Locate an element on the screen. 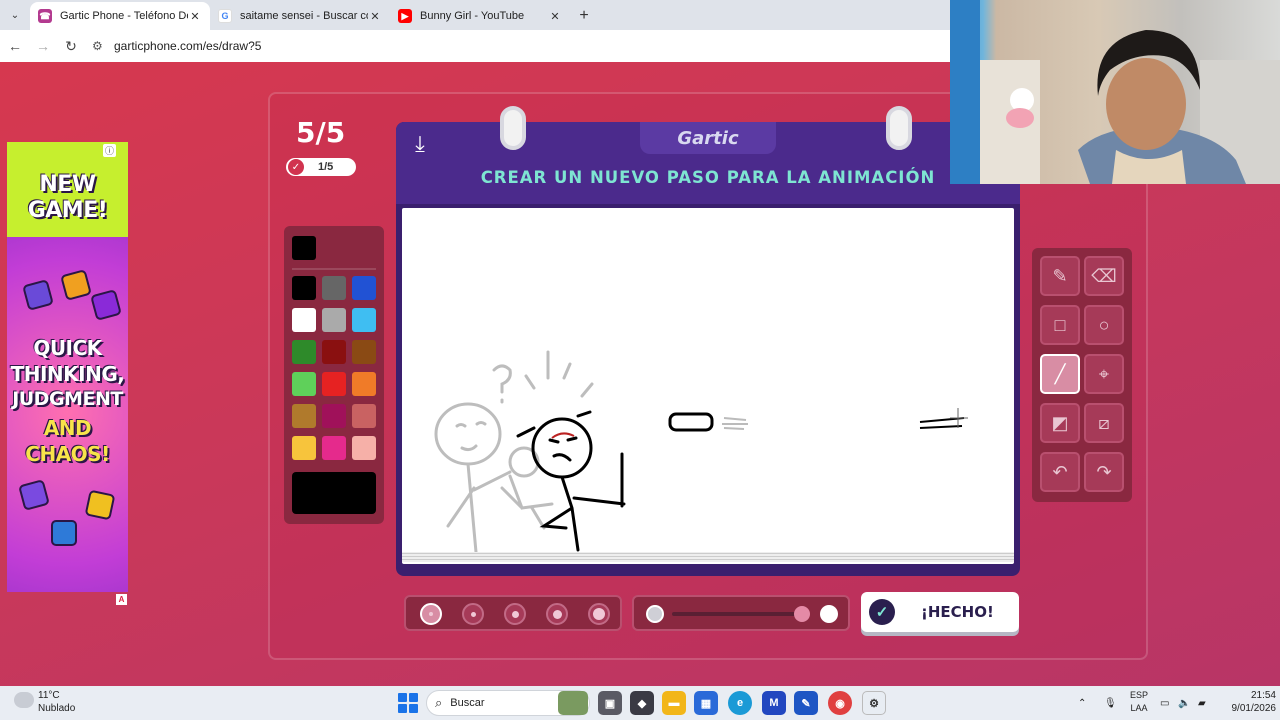 The image size is (1280, 720). tray-overflow-icon: ⌃ is located at coordinates (1082, 703).